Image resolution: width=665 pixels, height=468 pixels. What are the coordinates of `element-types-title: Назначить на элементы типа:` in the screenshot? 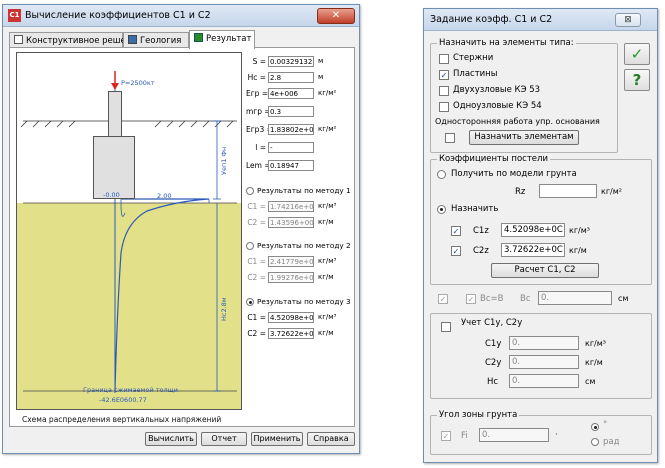 It's located at (506, 43).